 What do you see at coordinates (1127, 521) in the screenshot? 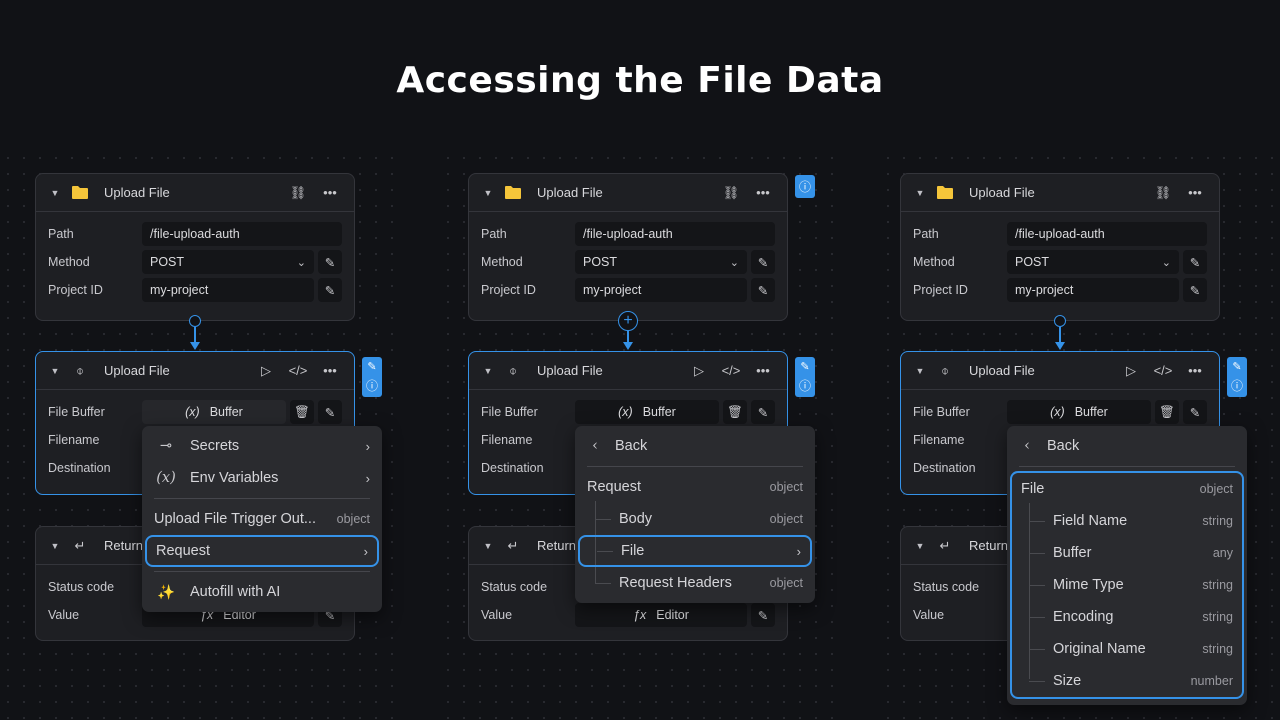
I see `tree-item-field-name: Field Name string` at bounding box center [1127, 521].